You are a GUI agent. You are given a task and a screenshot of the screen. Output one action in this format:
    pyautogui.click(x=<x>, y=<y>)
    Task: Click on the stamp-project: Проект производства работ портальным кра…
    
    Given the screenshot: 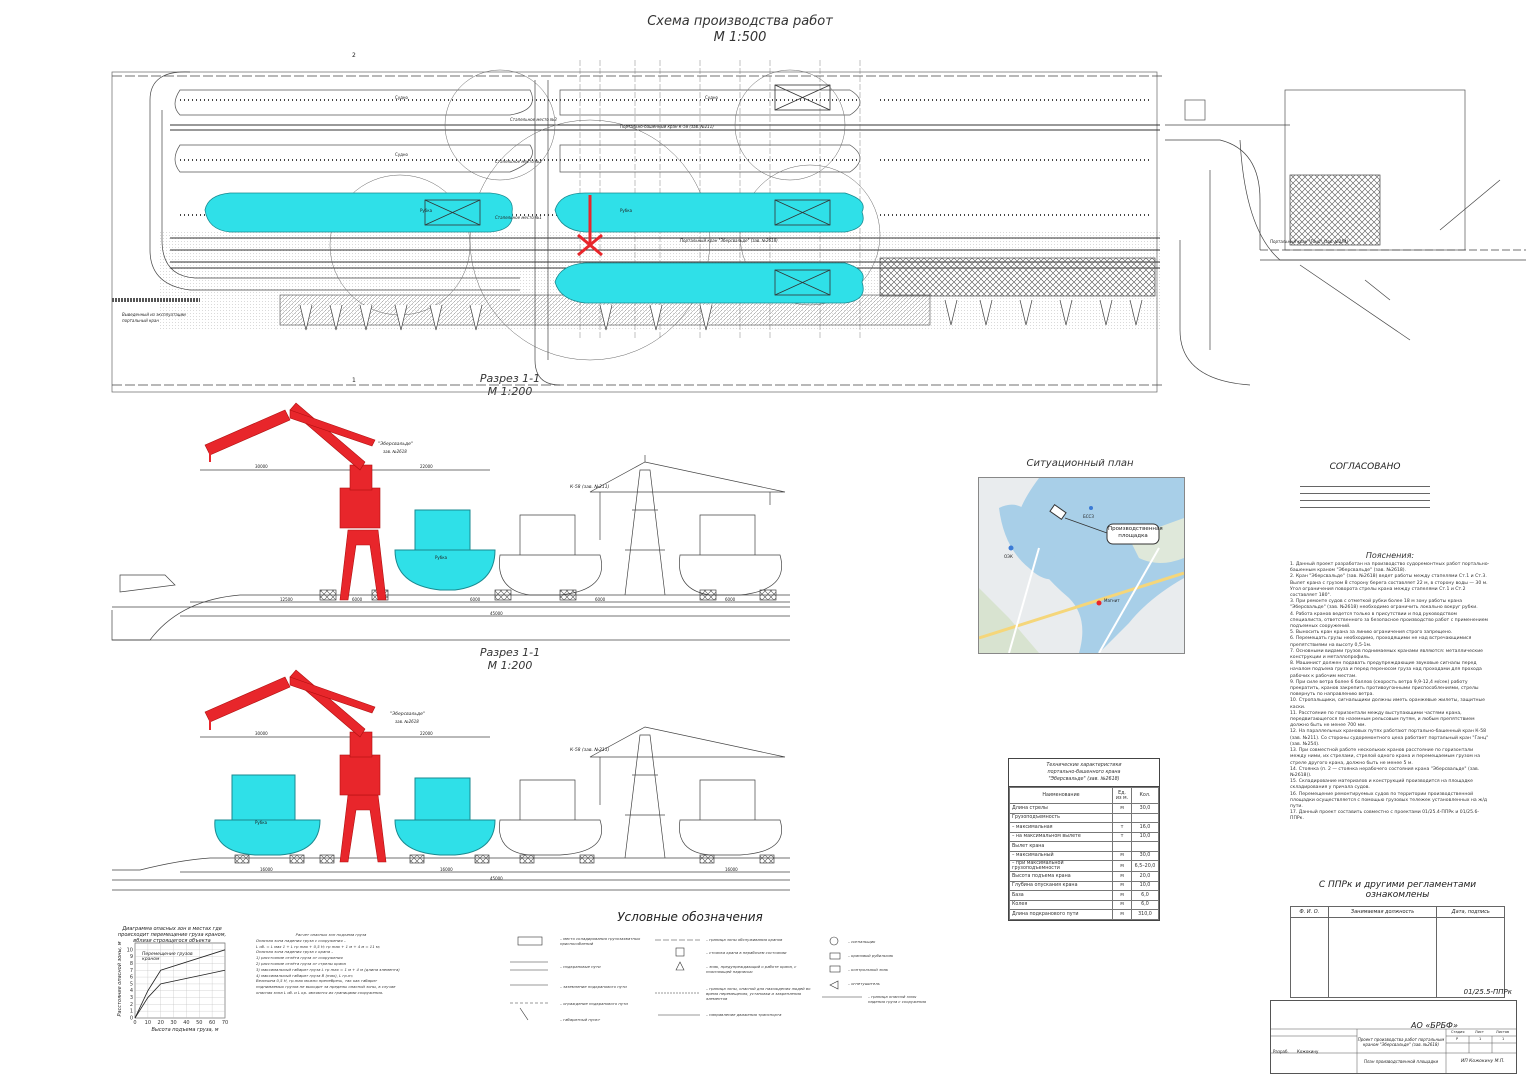 What is the action you would take?
    pyautogui.click(x=1401, y=1042)
    